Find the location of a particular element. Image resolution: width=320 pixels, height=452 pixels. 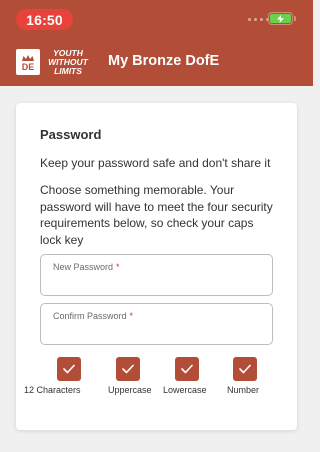

battery-icon is located at coordinates (282, 18).